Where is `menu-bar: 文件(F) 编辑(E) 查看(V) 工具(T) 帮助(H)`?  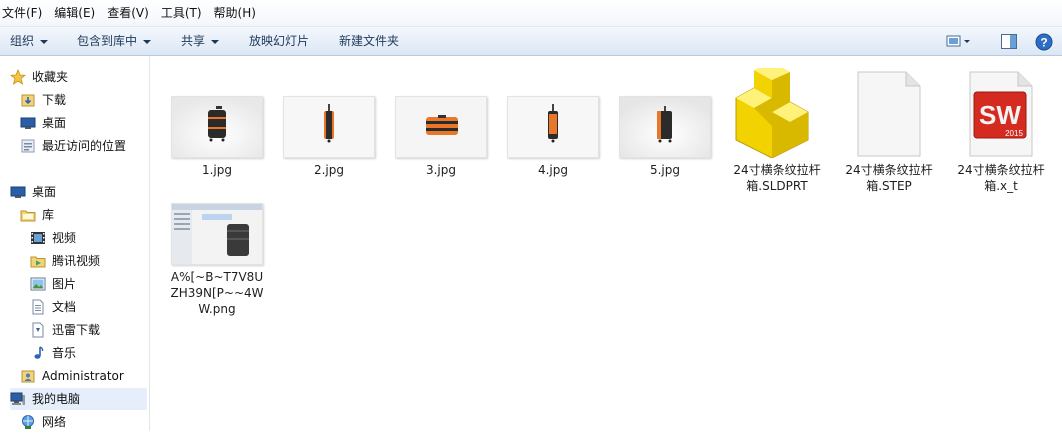 menu-bar: 文件(F) 编辑(E) 查看(V) 工具(T) 帮助(H) is located at coordinates (531, 13).